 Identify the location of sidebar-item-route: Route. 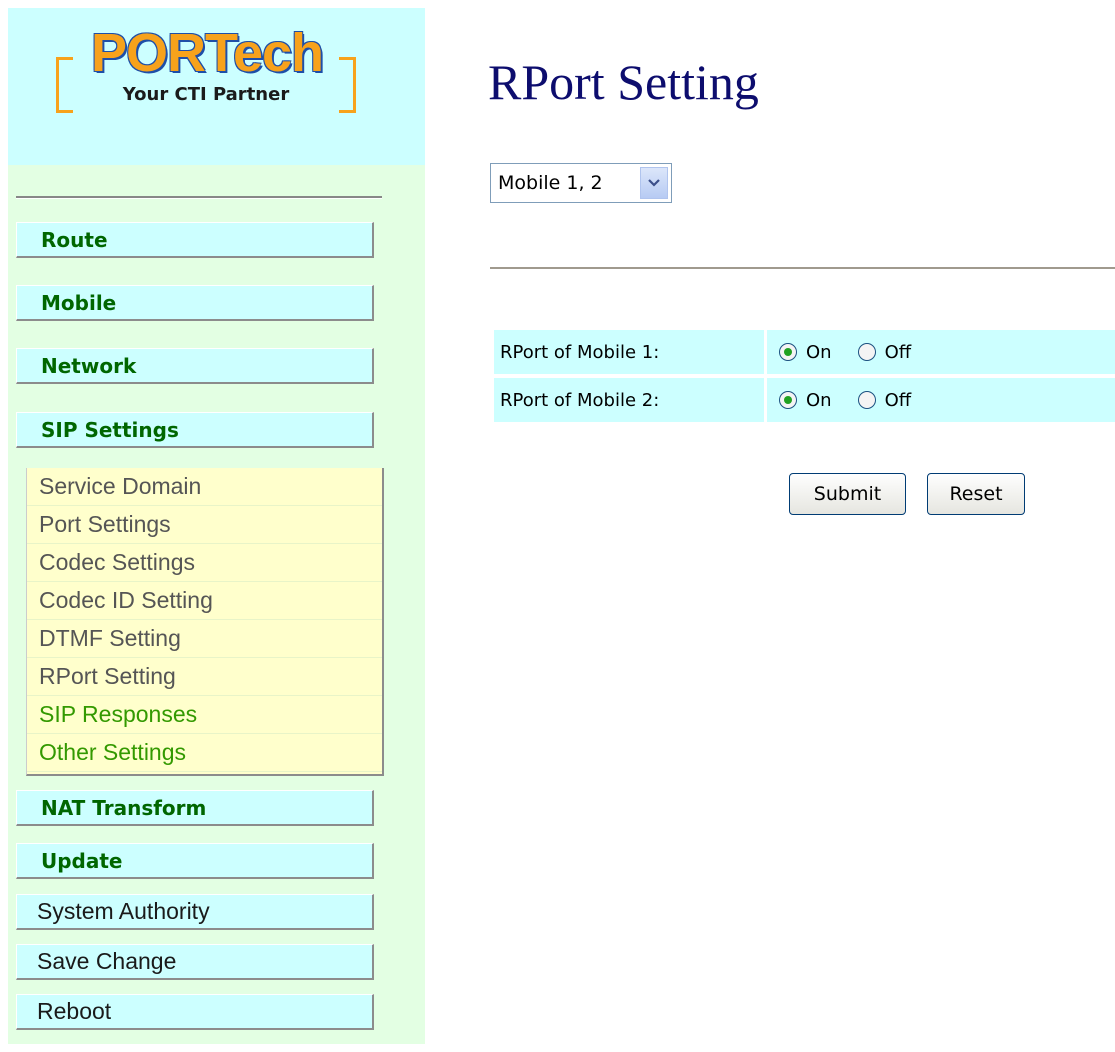
(195, 240).